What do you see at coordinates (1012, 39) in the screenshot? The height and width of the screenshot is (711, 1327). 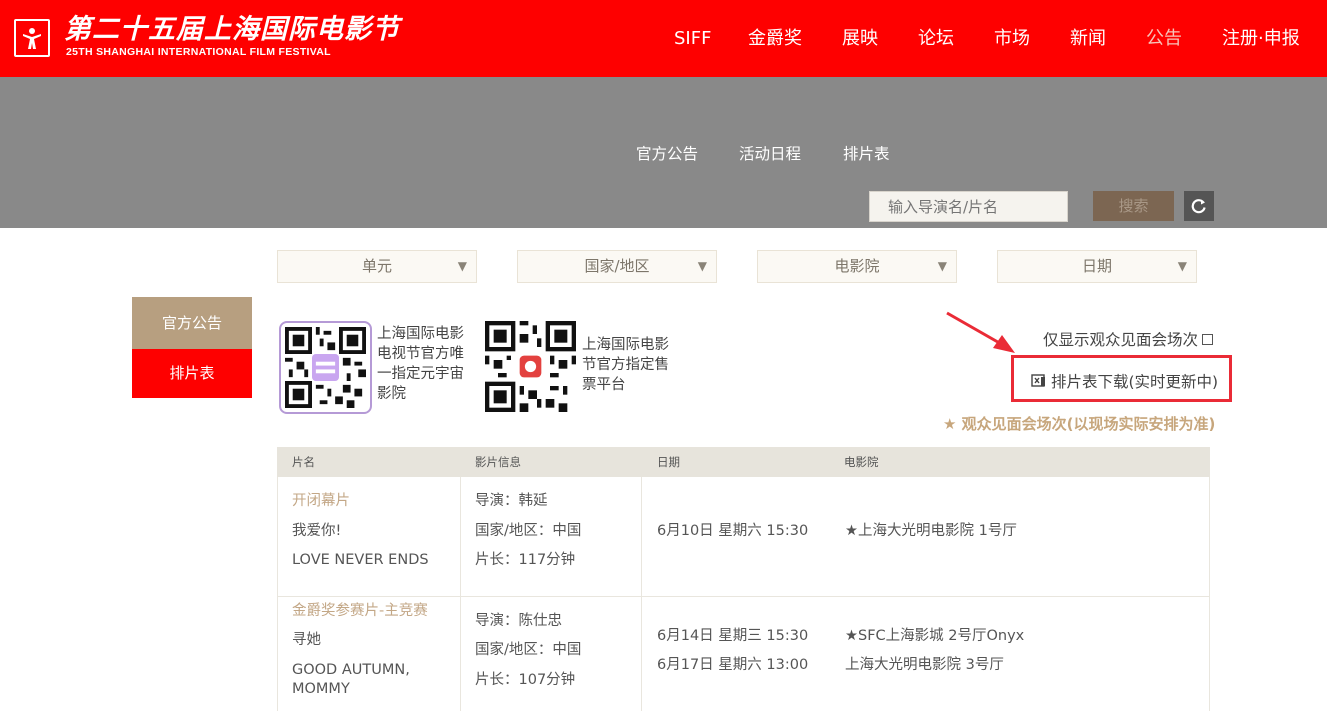 I see `nav-item-market: 市场` at bounding box center [1012, 39].